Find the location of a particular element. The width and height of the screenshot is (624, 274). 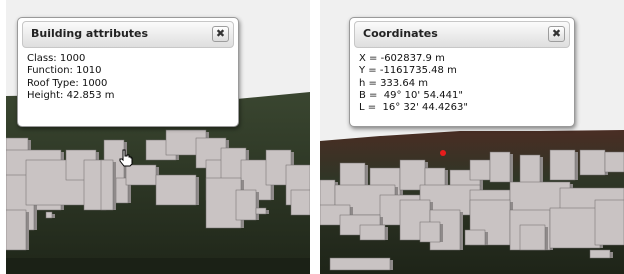

popup-title: Building attributes is located at coordinates (90, 33).